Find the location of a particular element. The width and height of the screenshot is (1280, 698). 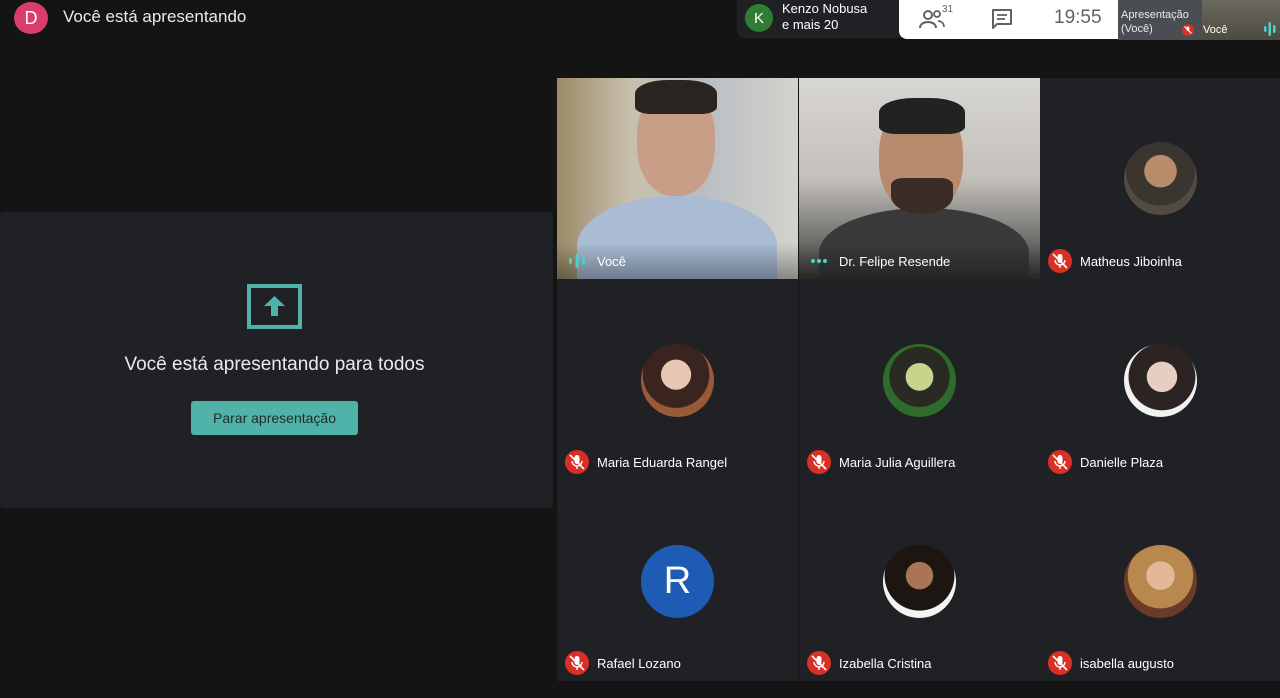

audio-dots-icon is located at coordinates (819, 261).